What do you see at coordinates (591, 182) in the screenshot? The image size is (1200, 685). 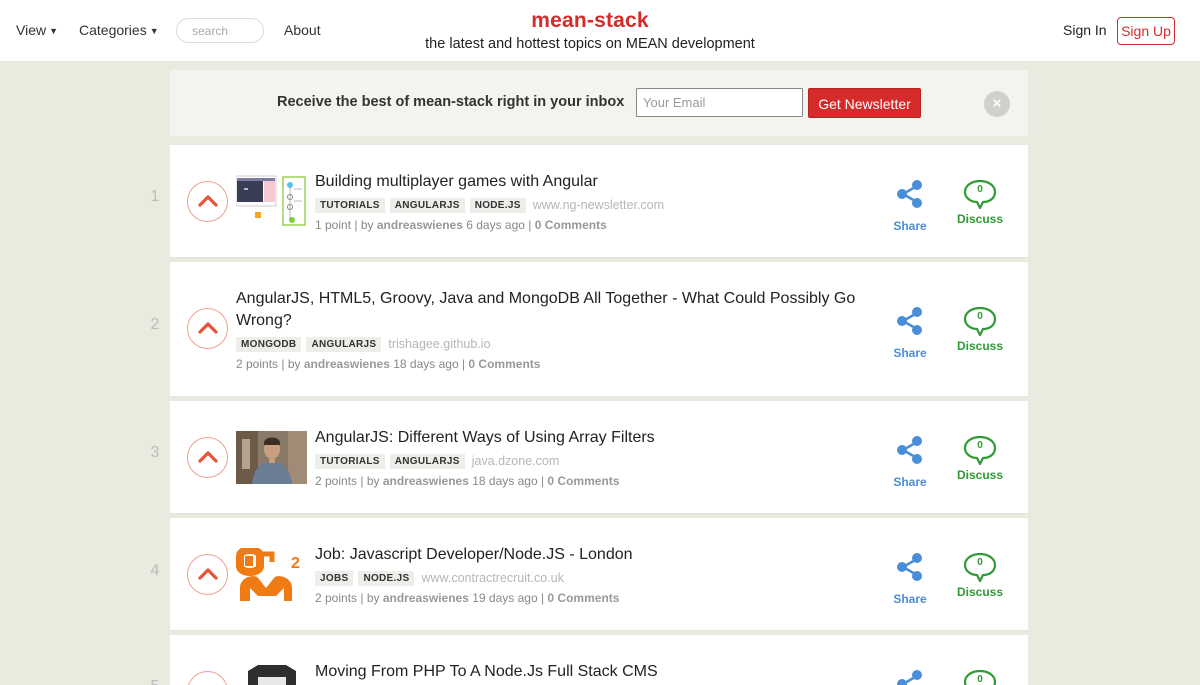 I see `post-title: Building multiplayer games with Angular` at bounding box center [591, 182].